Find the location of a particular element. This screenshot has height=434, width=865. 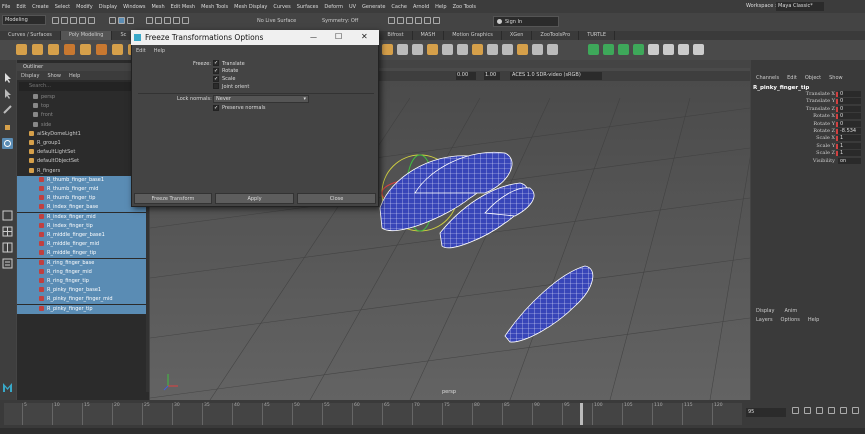

outliner-item: R_middle_finger_mid is located at coordinates (82, 245).